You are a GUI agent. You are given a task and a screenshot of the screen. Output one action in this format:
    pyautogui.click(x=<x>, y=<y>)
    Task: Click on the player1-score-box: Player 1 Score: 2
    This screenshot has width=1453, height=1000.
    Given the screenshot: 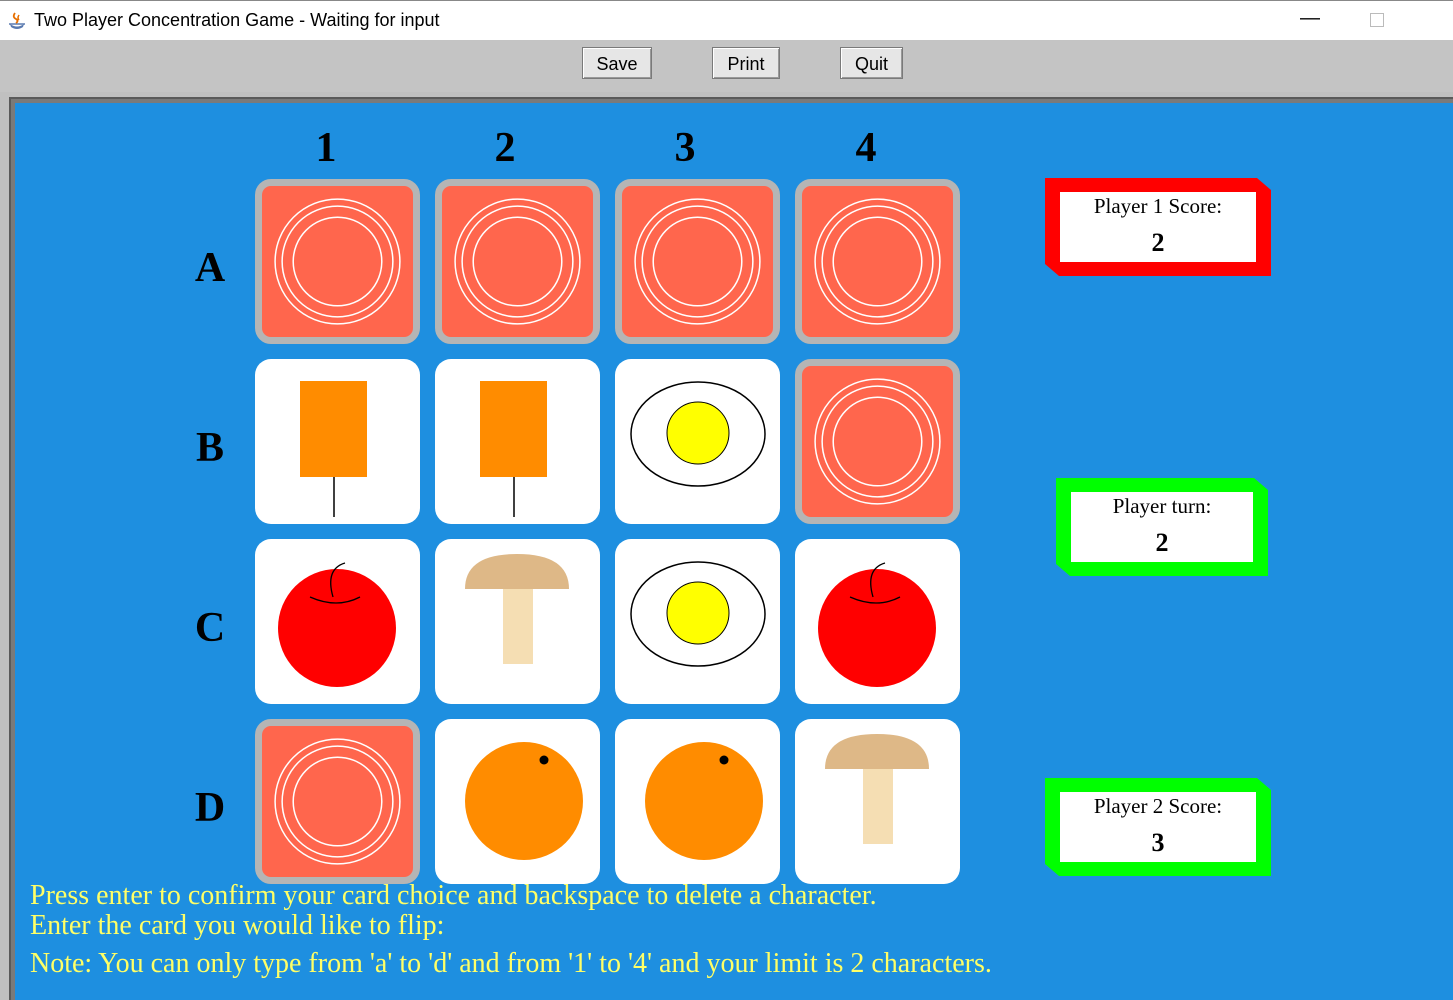 What is the action you would take?
    pyautogui.click(x=1158, y=227)
    